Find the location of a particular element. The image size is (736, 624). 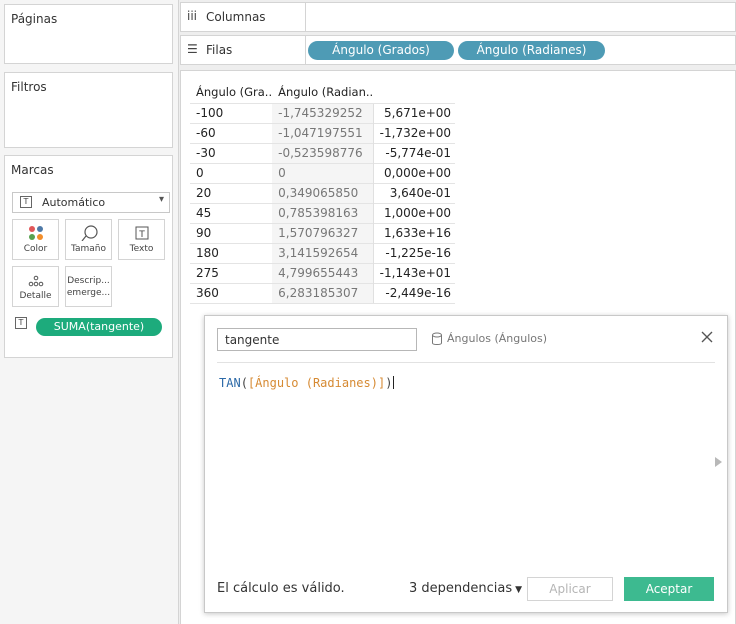

rows-label-text: Filas is located at coordinates (219, 50).